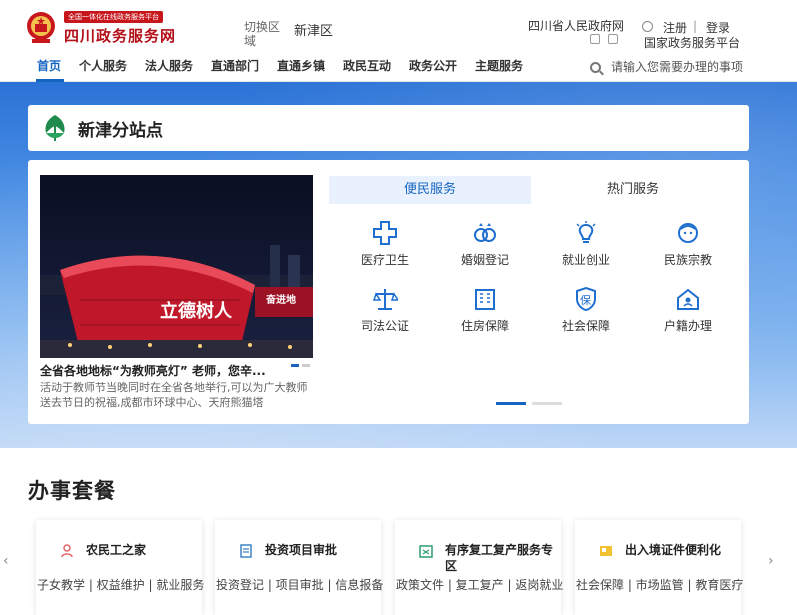 The height and width of the screenshot is (615, 797). What do you see at coordinates (586, 232) in the screenshot?
I see `lightbulb-icon` at bounding box center [586, 232].